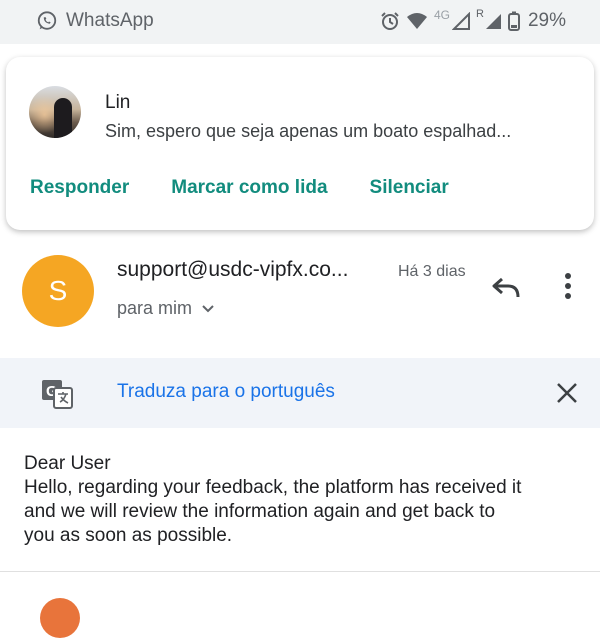 This screenshot has height=638, width=600. Describe the element at coordinates (128, 535) in the screenshot. I see `email-body-line: you as soon as possible.` at that location.